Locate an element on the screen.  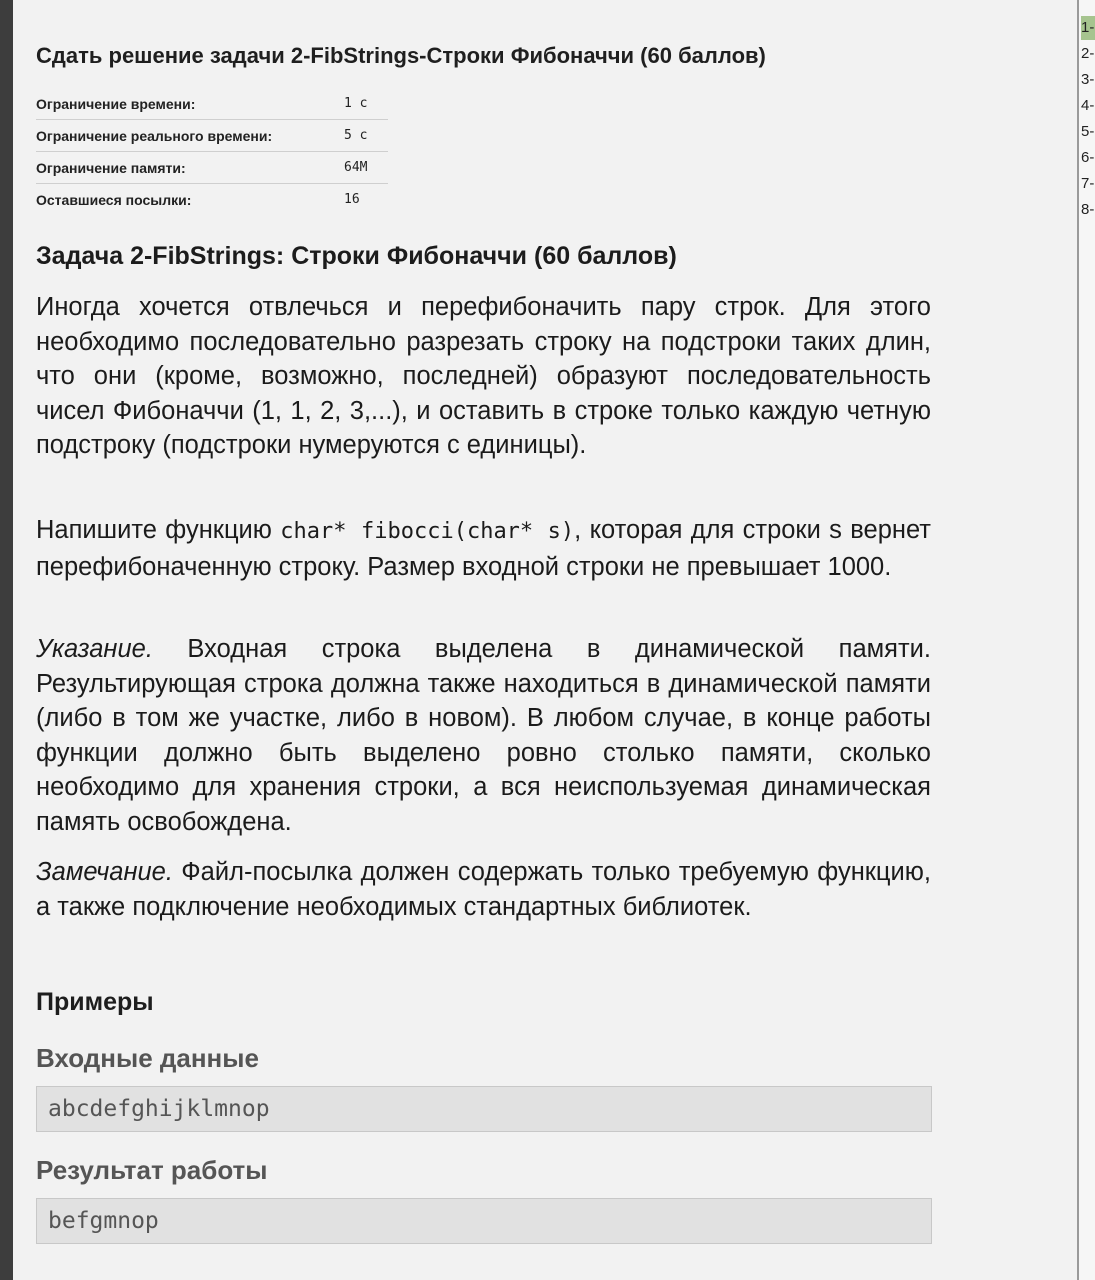
problem-list-item-active: 1- is located at coordinates (1088, 28).